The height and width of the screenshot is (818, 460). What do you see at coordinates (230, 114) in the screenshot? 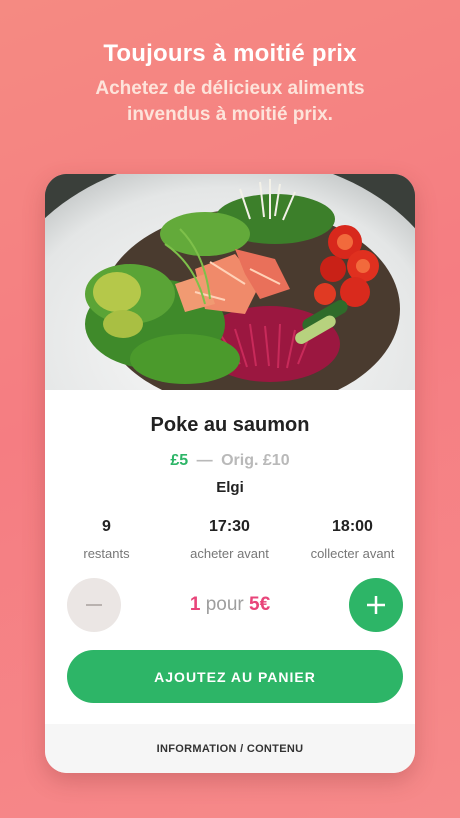
I see `subheadline-line-2: invendus à moitié prix.` at bounding box center [230, 114].